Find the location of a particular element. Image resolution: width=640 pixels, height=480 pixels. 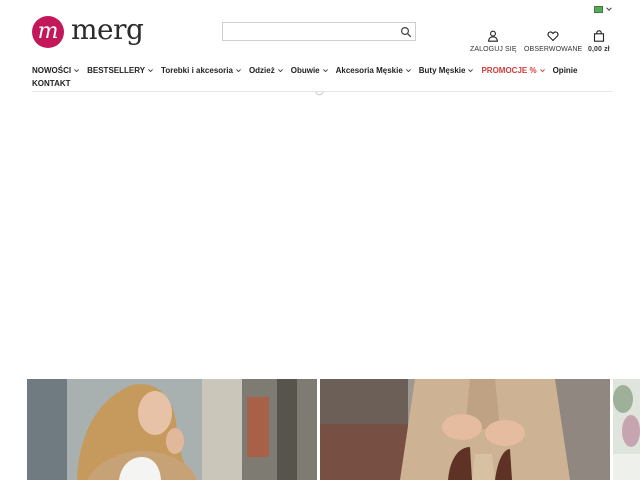

user-icon is located at coordinates (493, 36).